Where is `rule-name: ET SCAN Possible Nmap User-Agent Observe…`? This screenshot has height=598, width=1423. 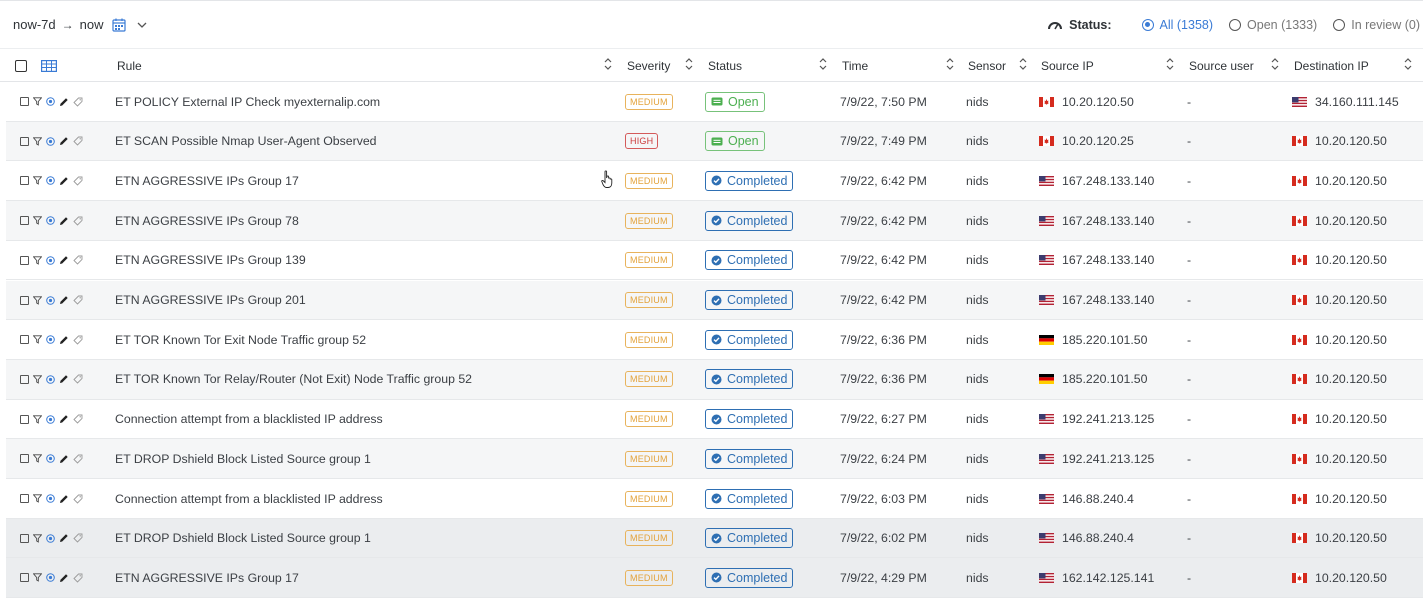
rule-name: ET SCAN Possible Nmap User-Agent Observe… is located at coordinates (246, 141).